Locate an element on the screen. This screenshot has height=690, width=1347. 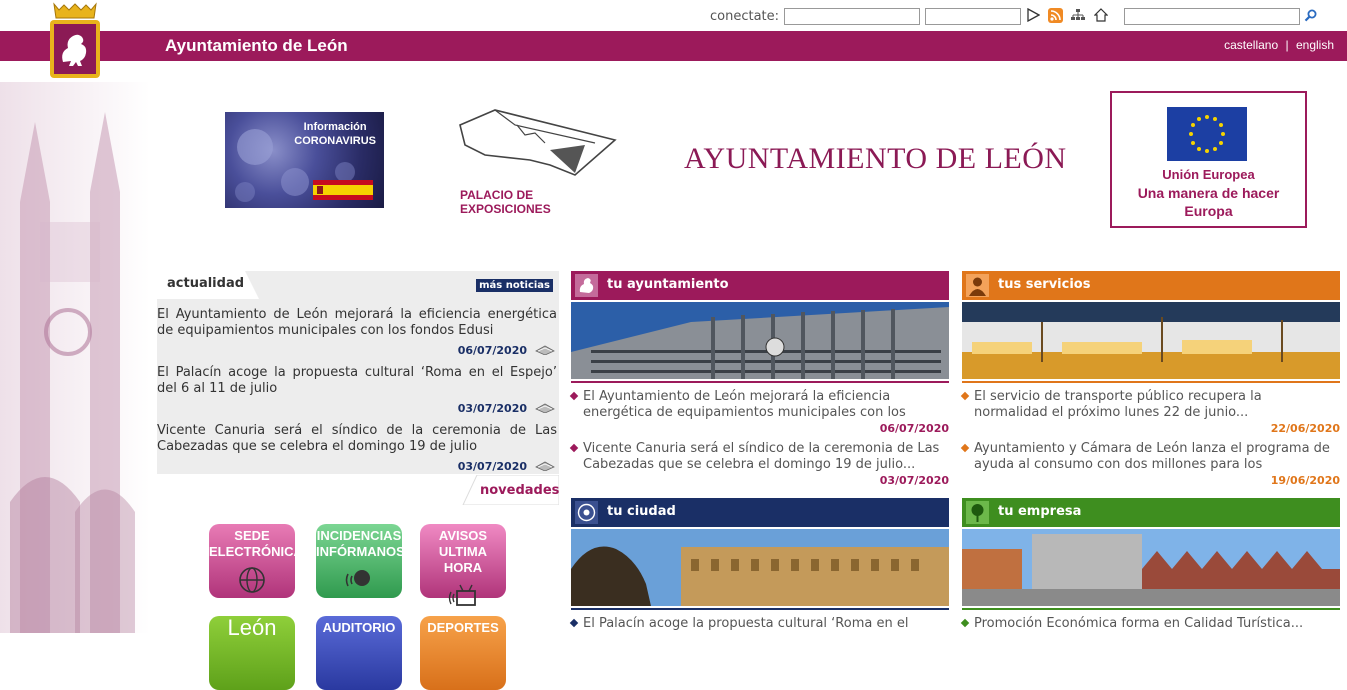
eu-flag-icon is located at coordinates (1207, 134).